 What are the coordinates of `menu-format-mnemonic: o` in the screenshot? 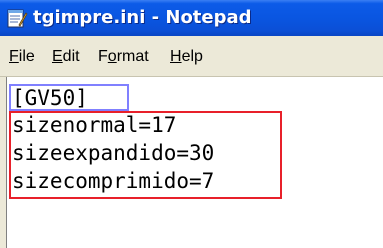 It's located at (112, 56).